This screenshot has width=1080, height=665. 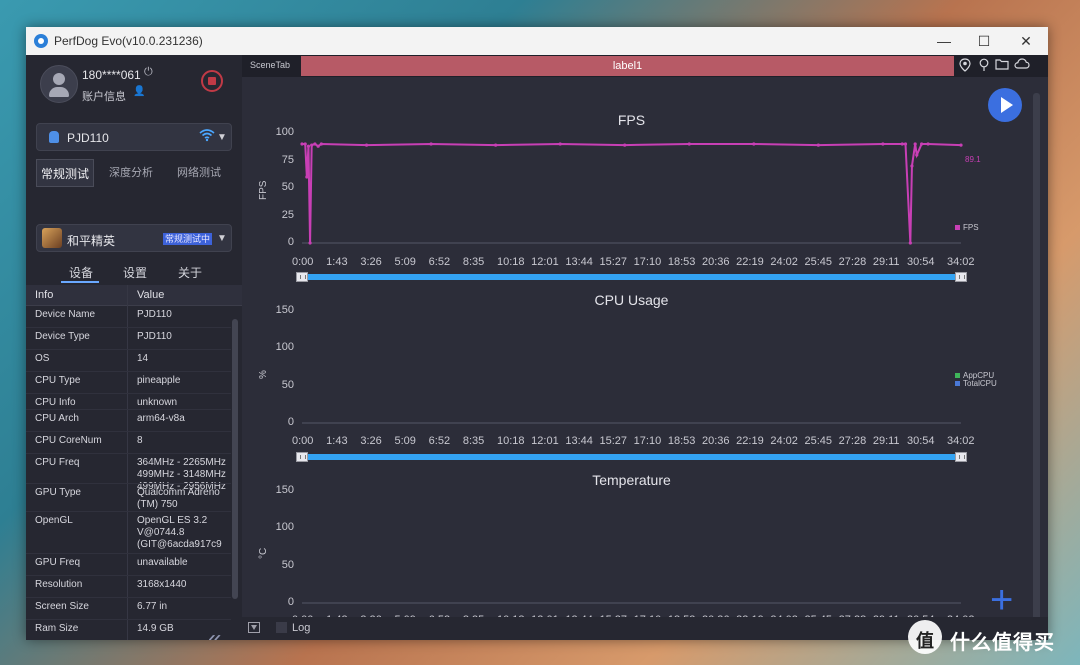 I want to click on stop-record-button, so click(x=212, y=81).